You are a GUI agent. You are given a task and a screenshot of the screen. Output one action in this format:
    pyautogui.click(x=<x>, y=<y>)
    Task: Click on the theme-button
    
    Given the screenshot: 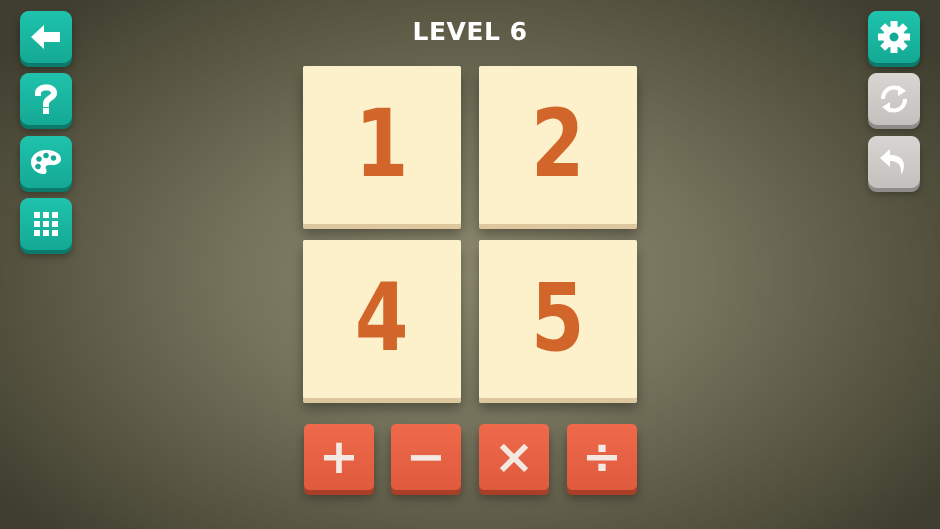 What is the action you would take?
    pyautogui.click(x=46, y=162)
    